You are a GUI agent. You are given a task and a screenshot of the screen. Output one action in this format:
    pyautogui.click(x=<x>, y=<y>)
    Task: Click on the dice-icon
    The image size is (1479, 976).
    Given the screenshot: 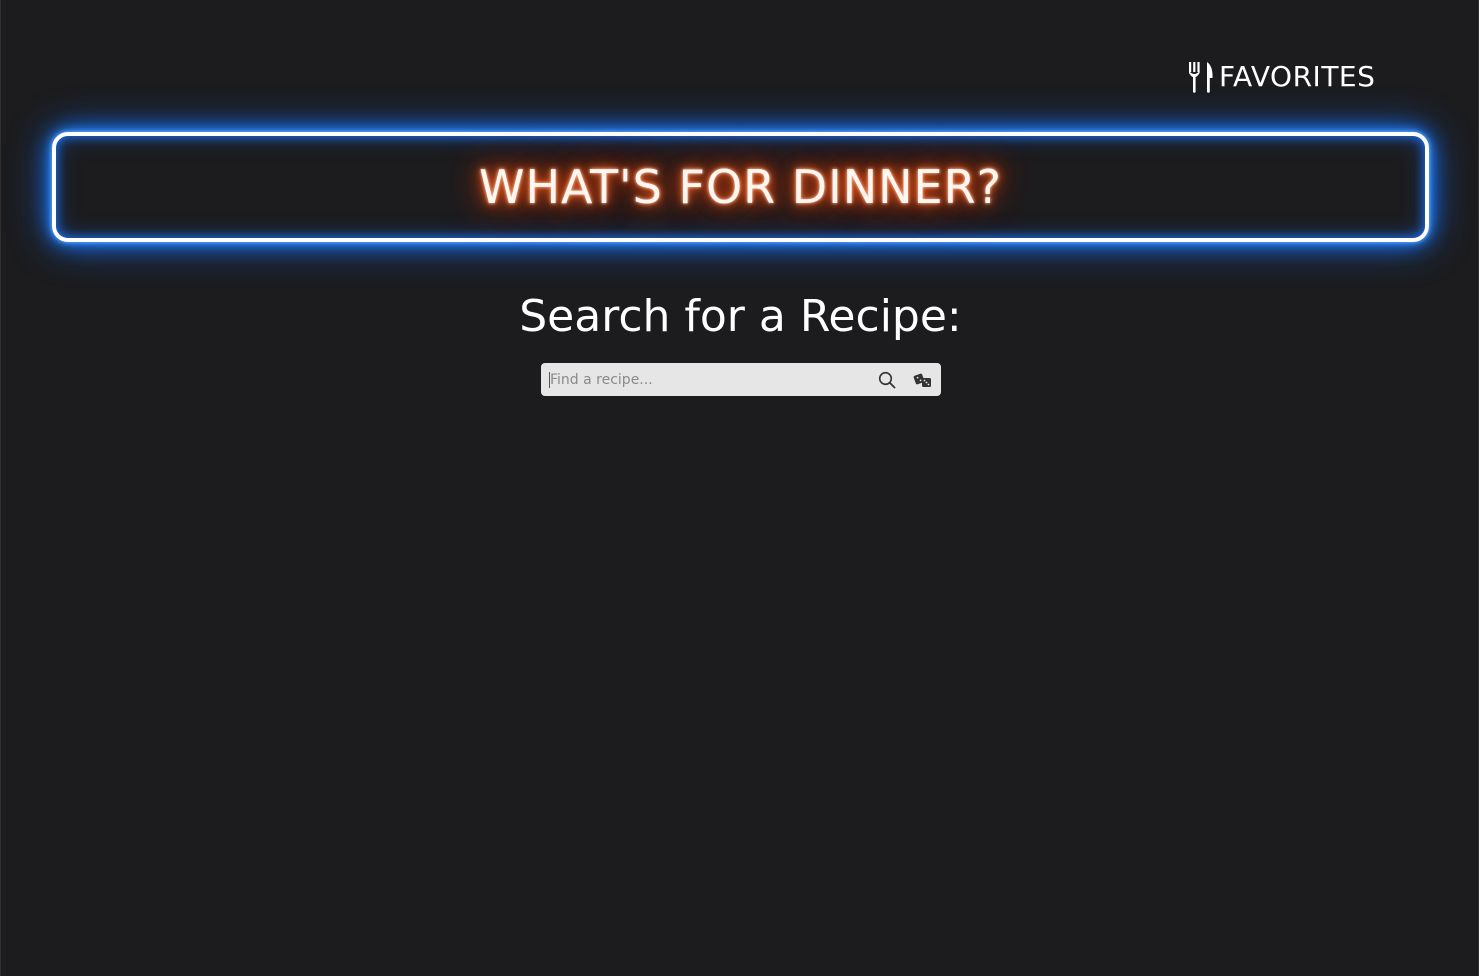 What is the action you would take?
    pyautogui.click(x=922, y=380)
    